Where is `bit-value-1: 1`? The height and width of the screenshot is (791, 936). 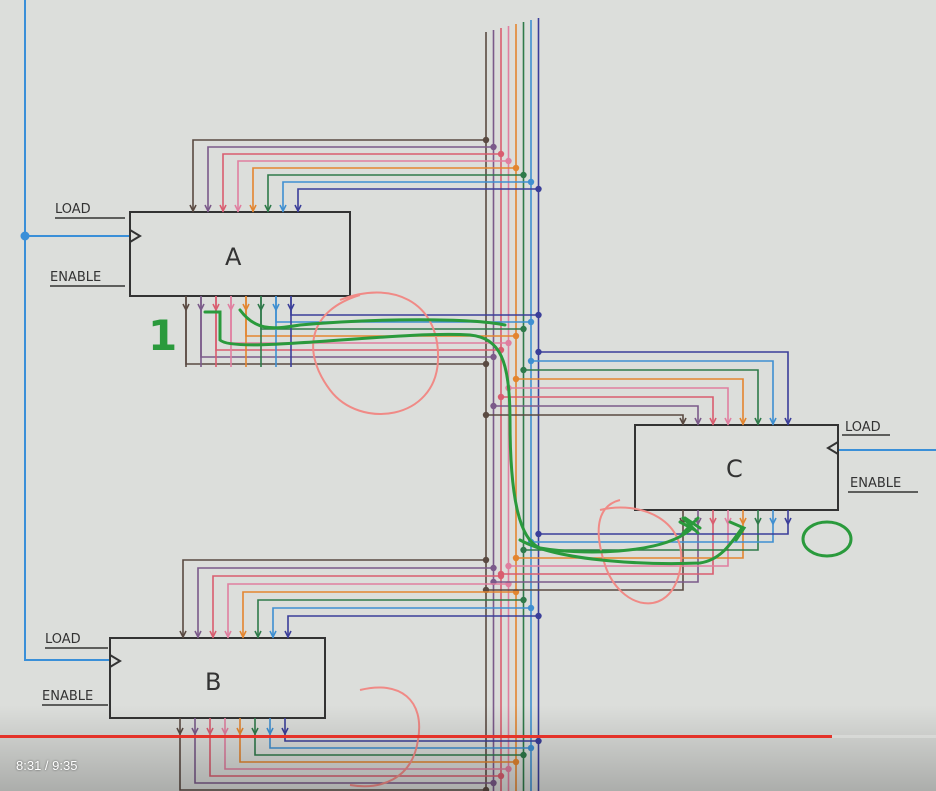 bit-value-1: 1 is located at coordinates (162, 335).